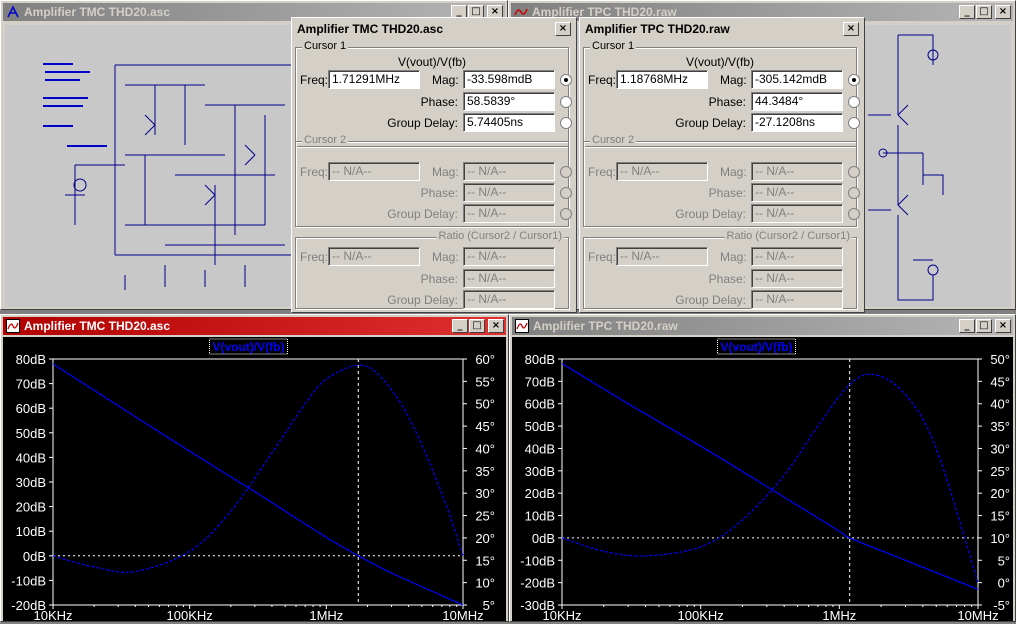  What do you see at coordinates (543, 538) in the screenshot?
I see `y-left-tick-label: 0dB` at bounding box center [543, 538].